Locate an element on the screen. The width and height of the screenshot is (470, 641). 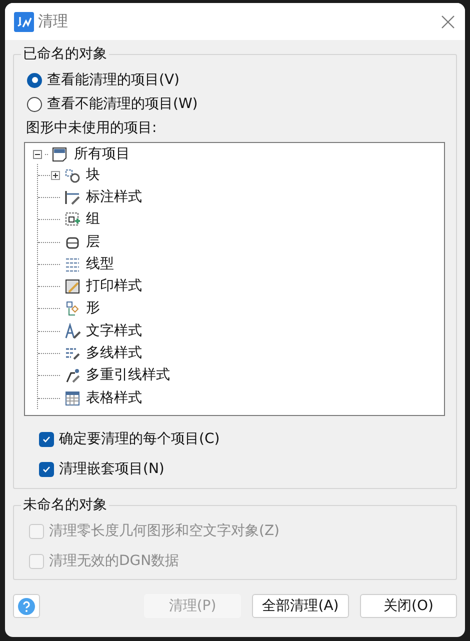
tree-item: 多重引线样式 is located at coordinates (128, 375).